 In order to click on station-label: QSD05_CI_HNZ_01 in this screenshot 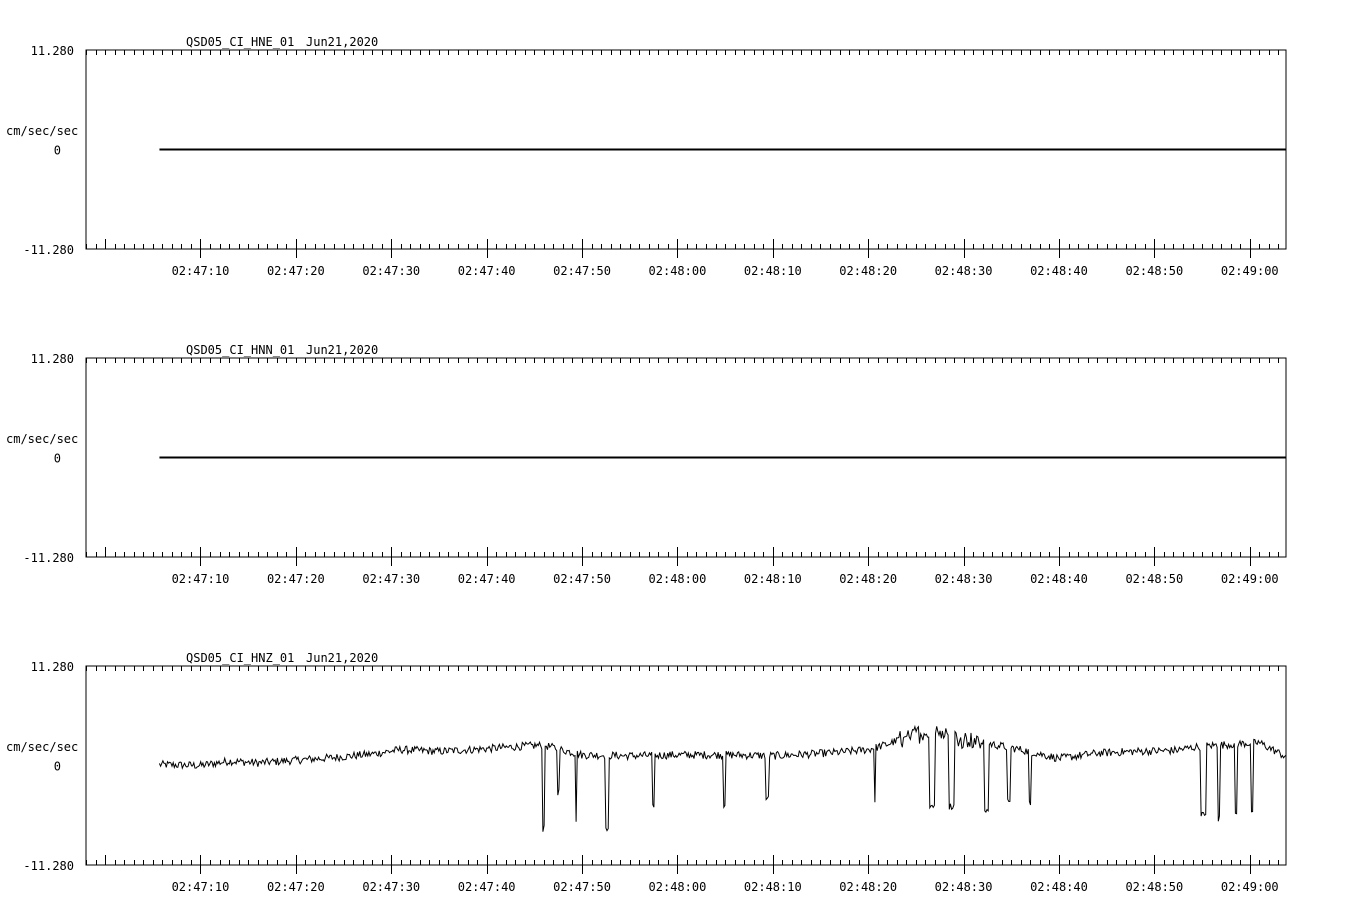, I will do `click(240, 658)`.